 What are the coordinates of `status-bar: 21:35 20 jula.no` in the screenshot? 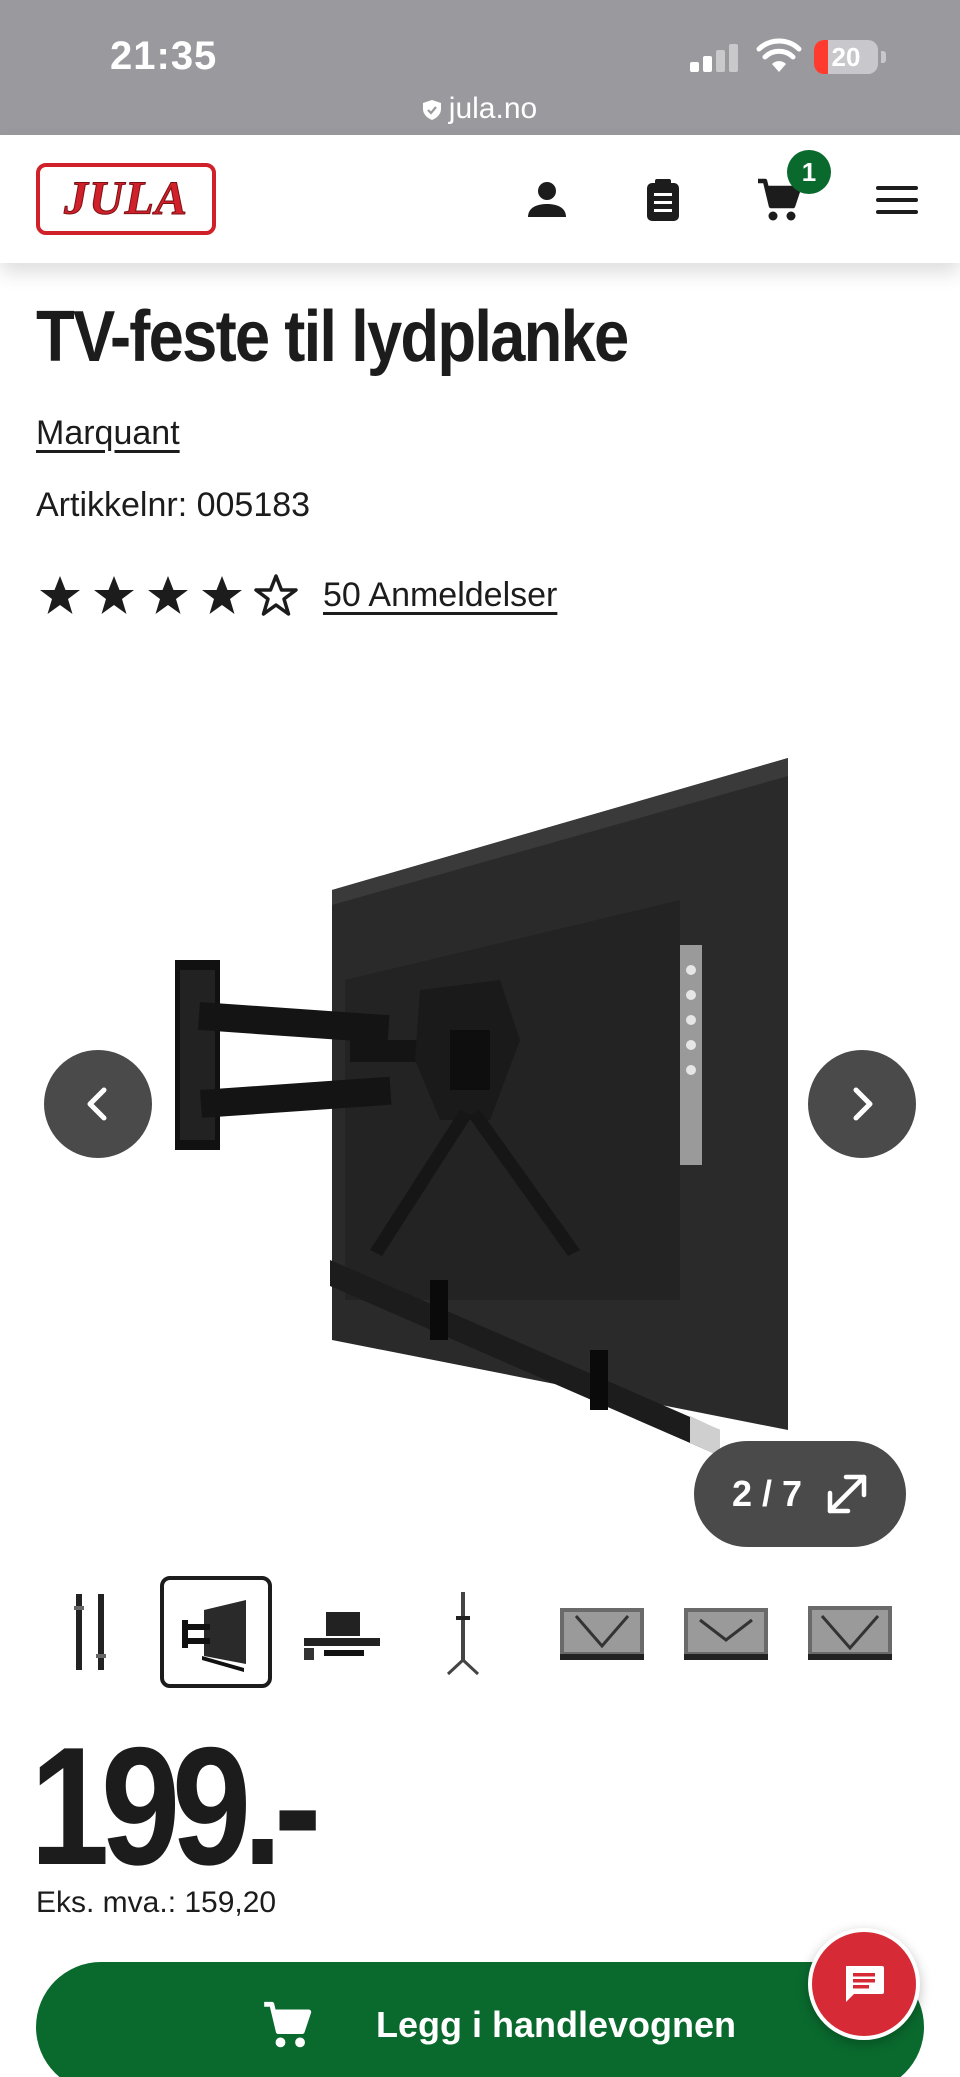 It's located at (480, 67).